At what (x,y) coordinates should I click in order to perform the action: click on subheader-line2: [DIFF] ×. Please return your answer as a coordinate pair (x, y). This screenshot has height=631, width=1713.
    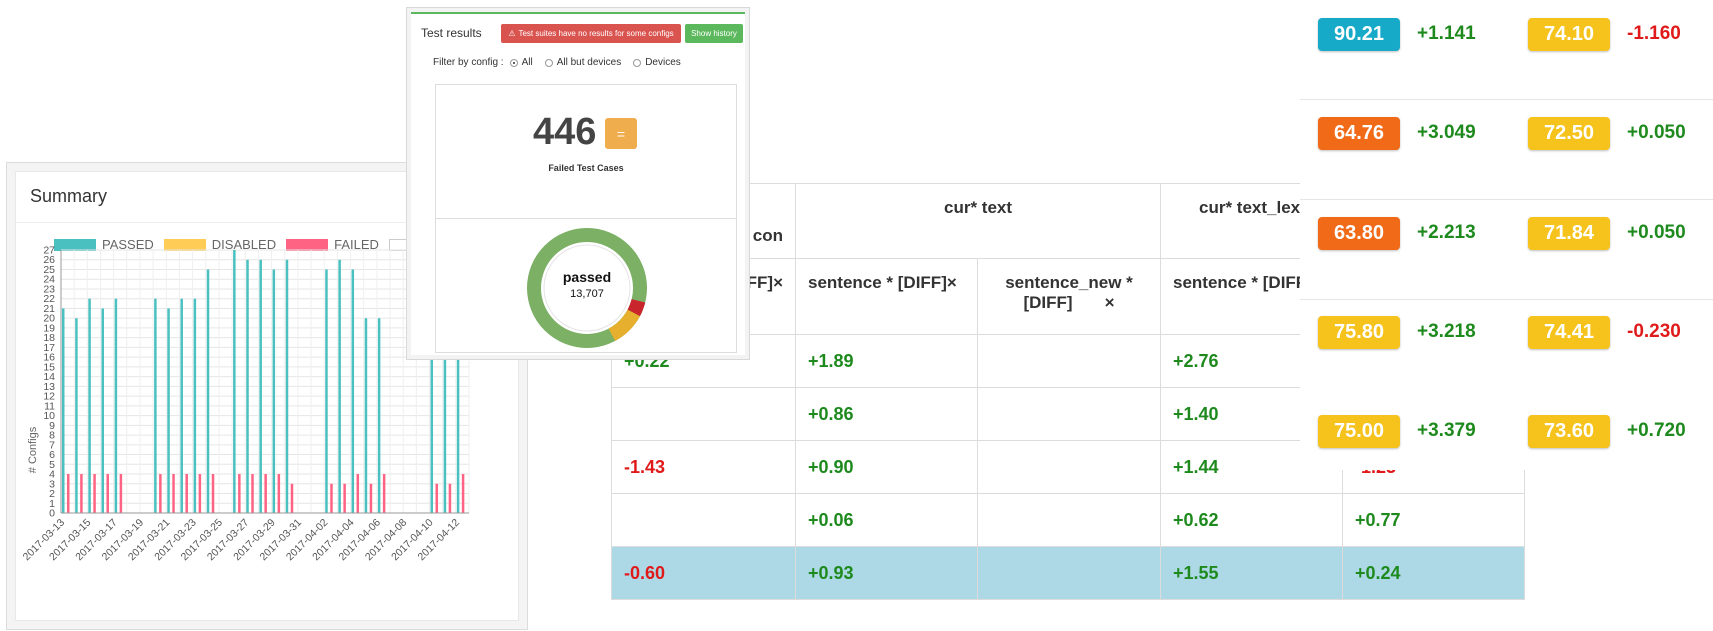
    Looking at the image, I should click on (1069, 303).